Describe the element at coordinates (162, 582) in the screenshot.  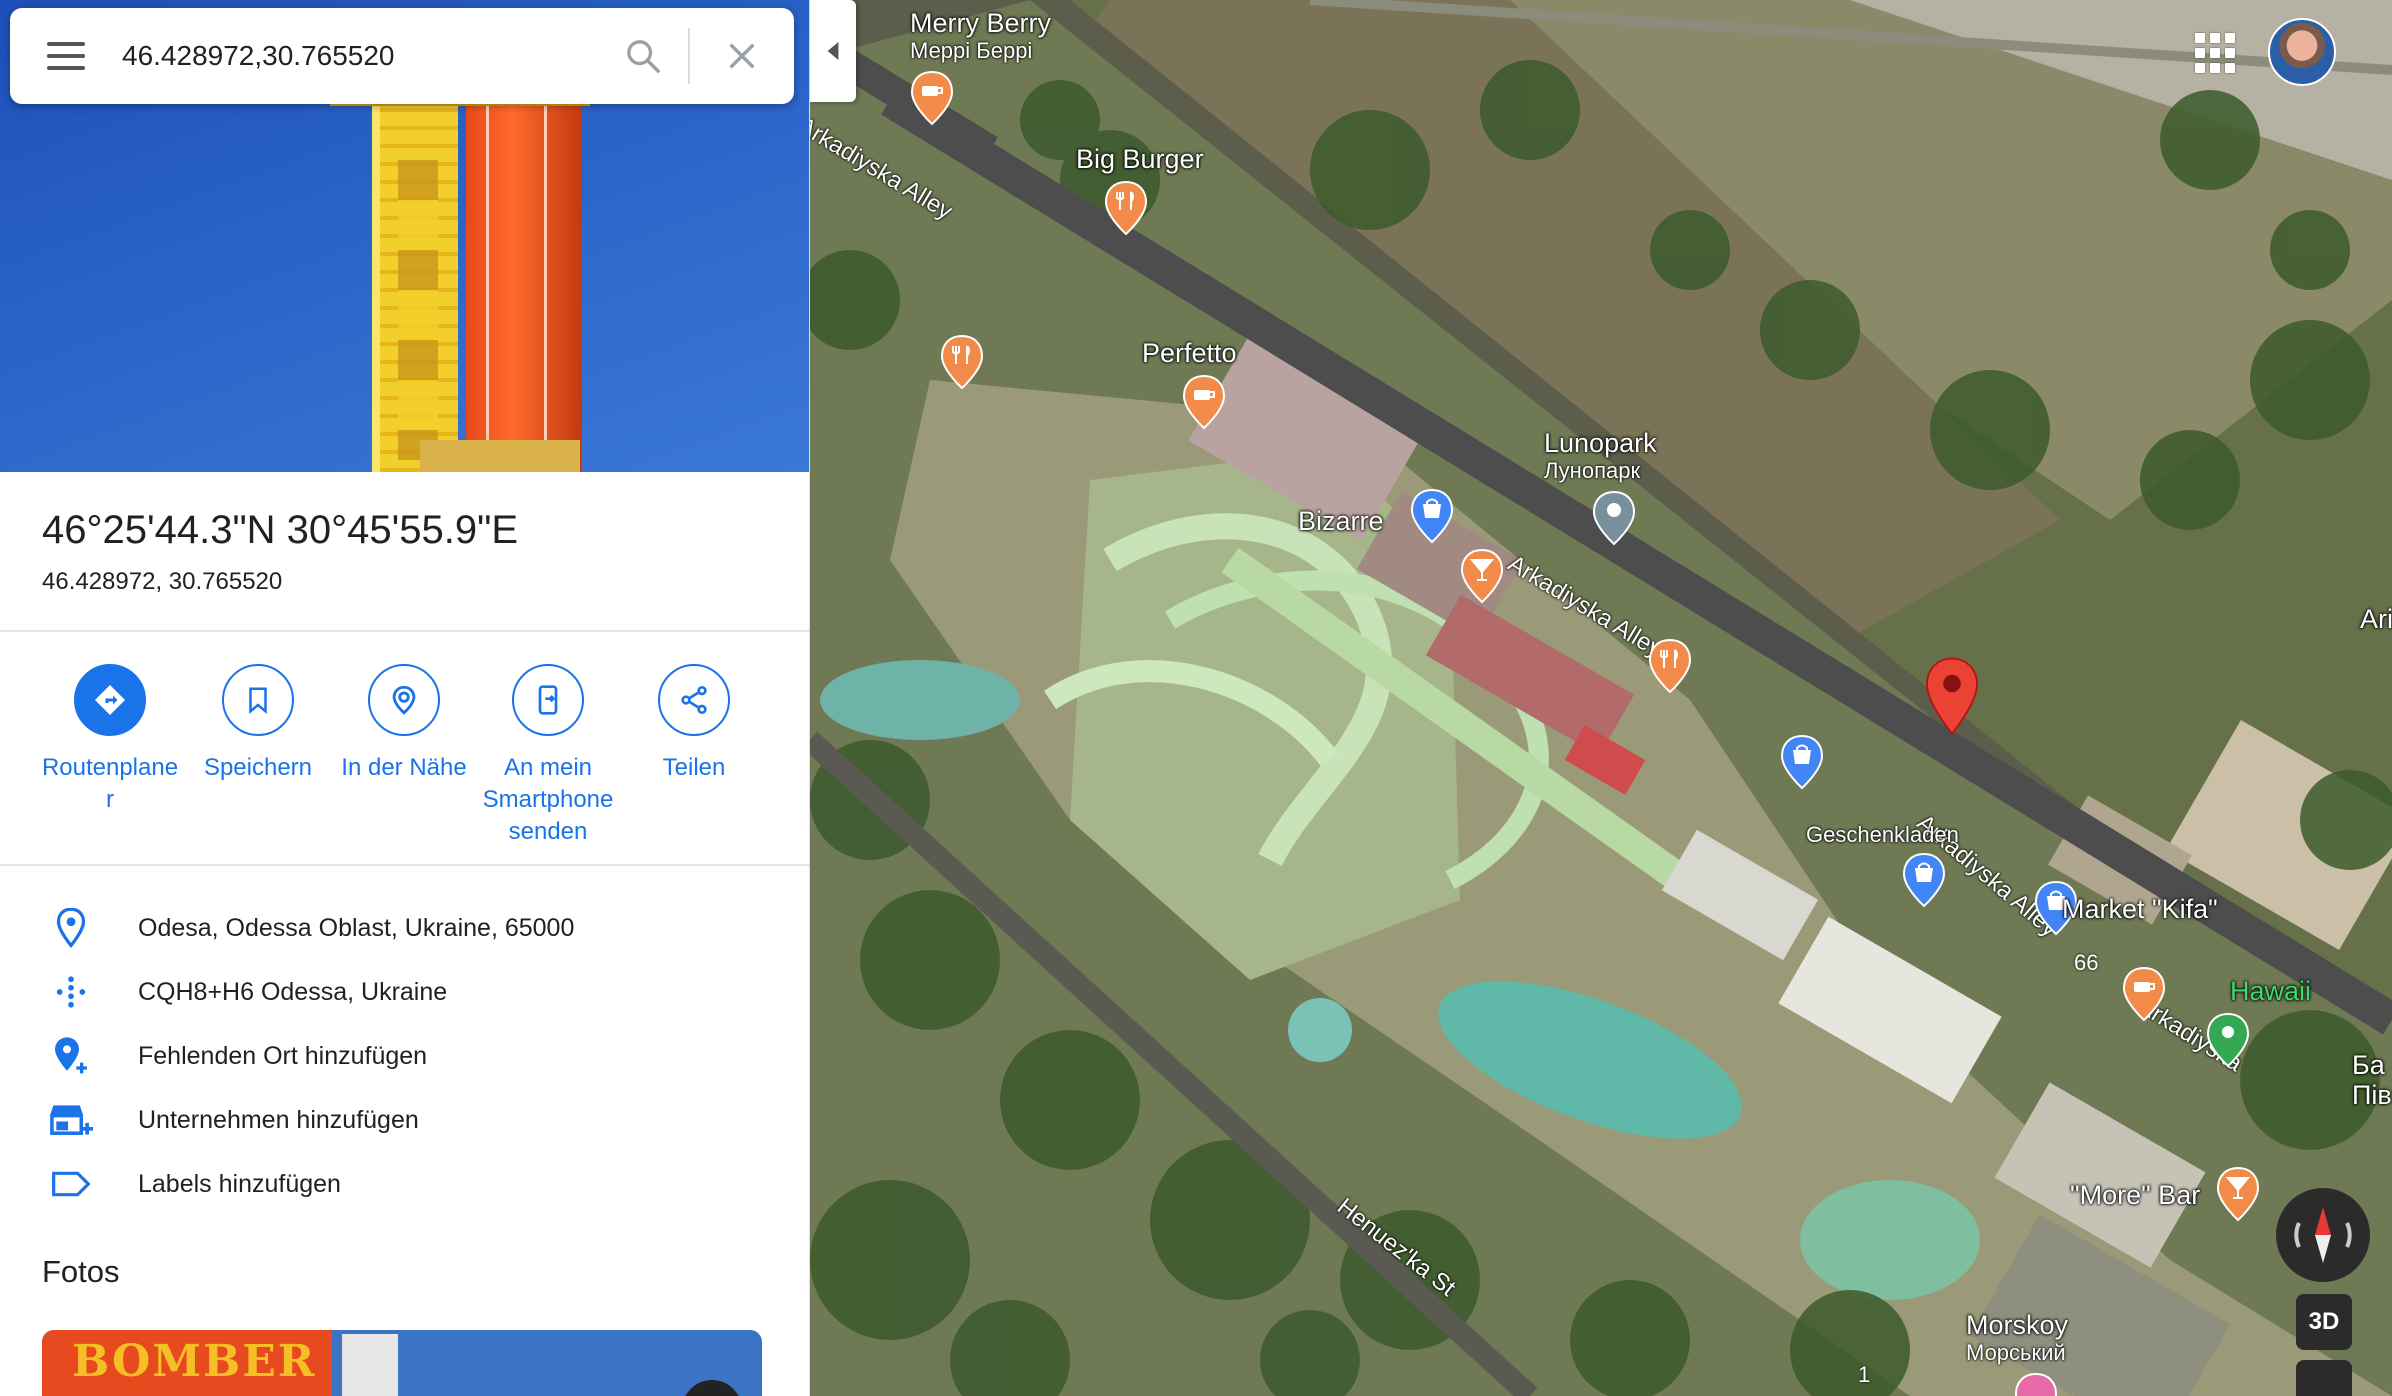
I see `decimal-coordinates: 46.428972, 30.765520` at that location.